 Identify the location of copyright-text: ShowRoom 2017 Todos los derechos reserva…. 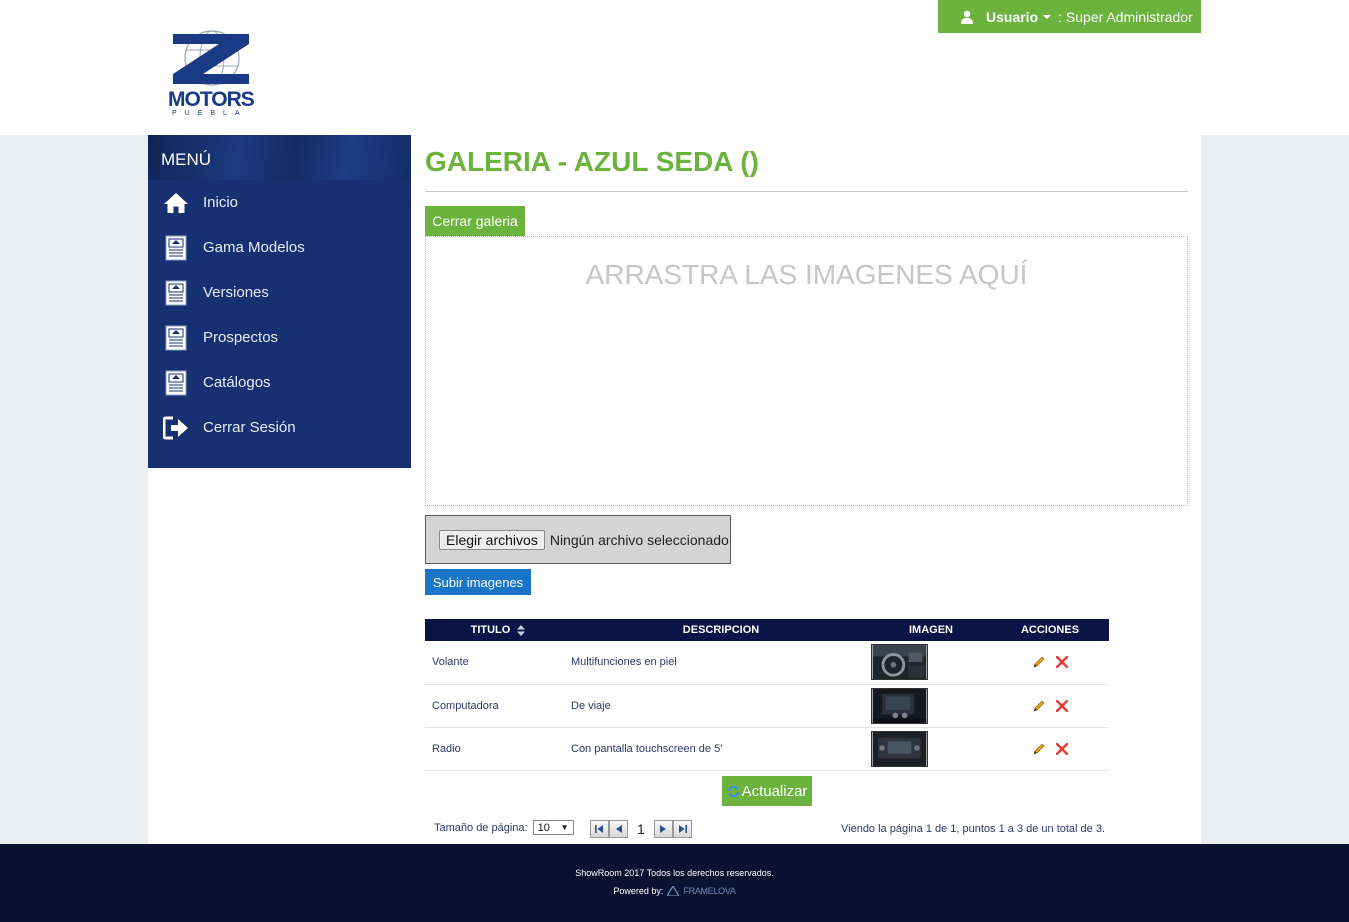
(674, 873).